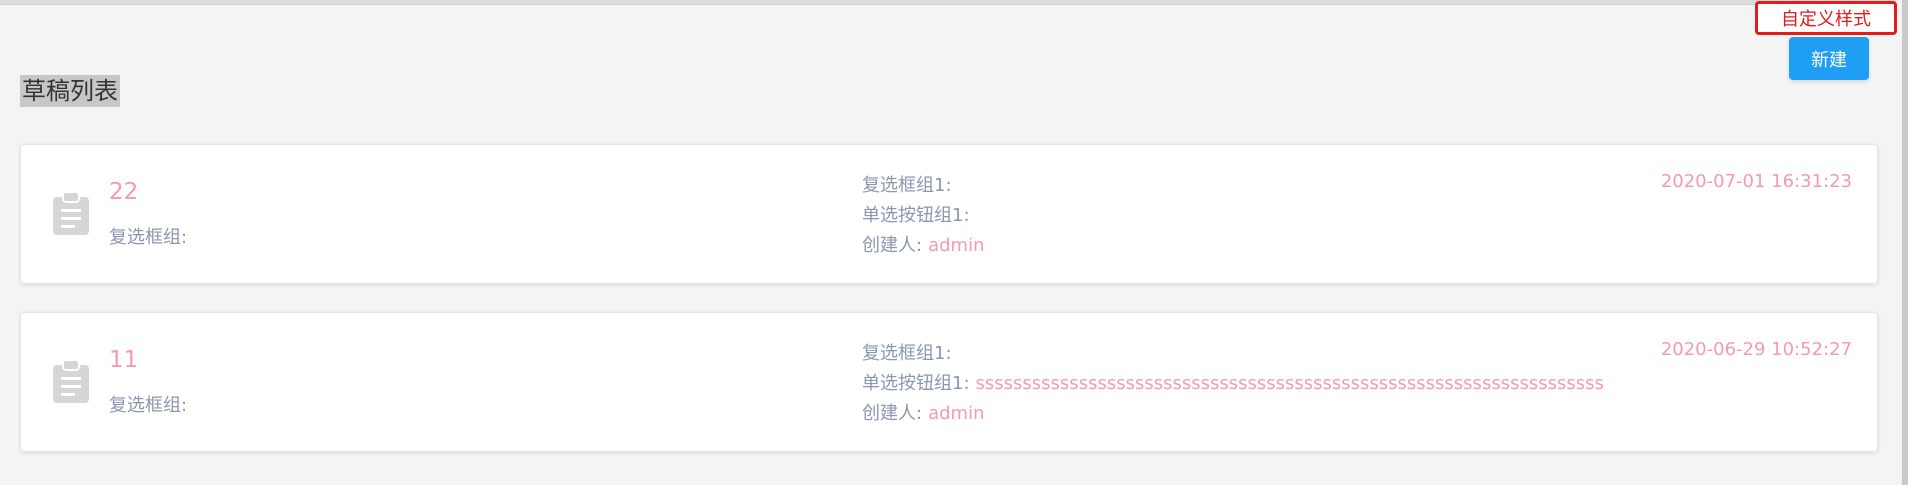 The height and width of the screenshot is (485, 1908). What do you see at coordinates (70, 91) in the screenshot?
I see `page-title: 草稿列表` at bounding box center [70, 91].